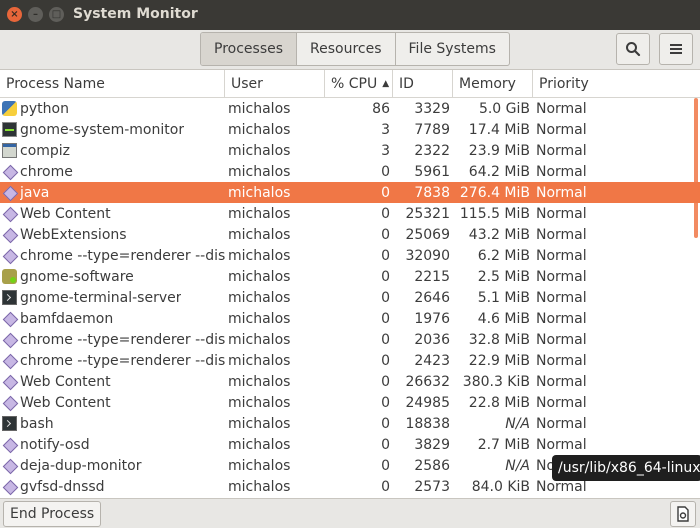 Image resolution: width=700 pixels, height=528 pixels. What do you see at coordinates (73, 234) in the screenshot?
I see `process-name: WebExtensions` at bounding box center [73, 234].